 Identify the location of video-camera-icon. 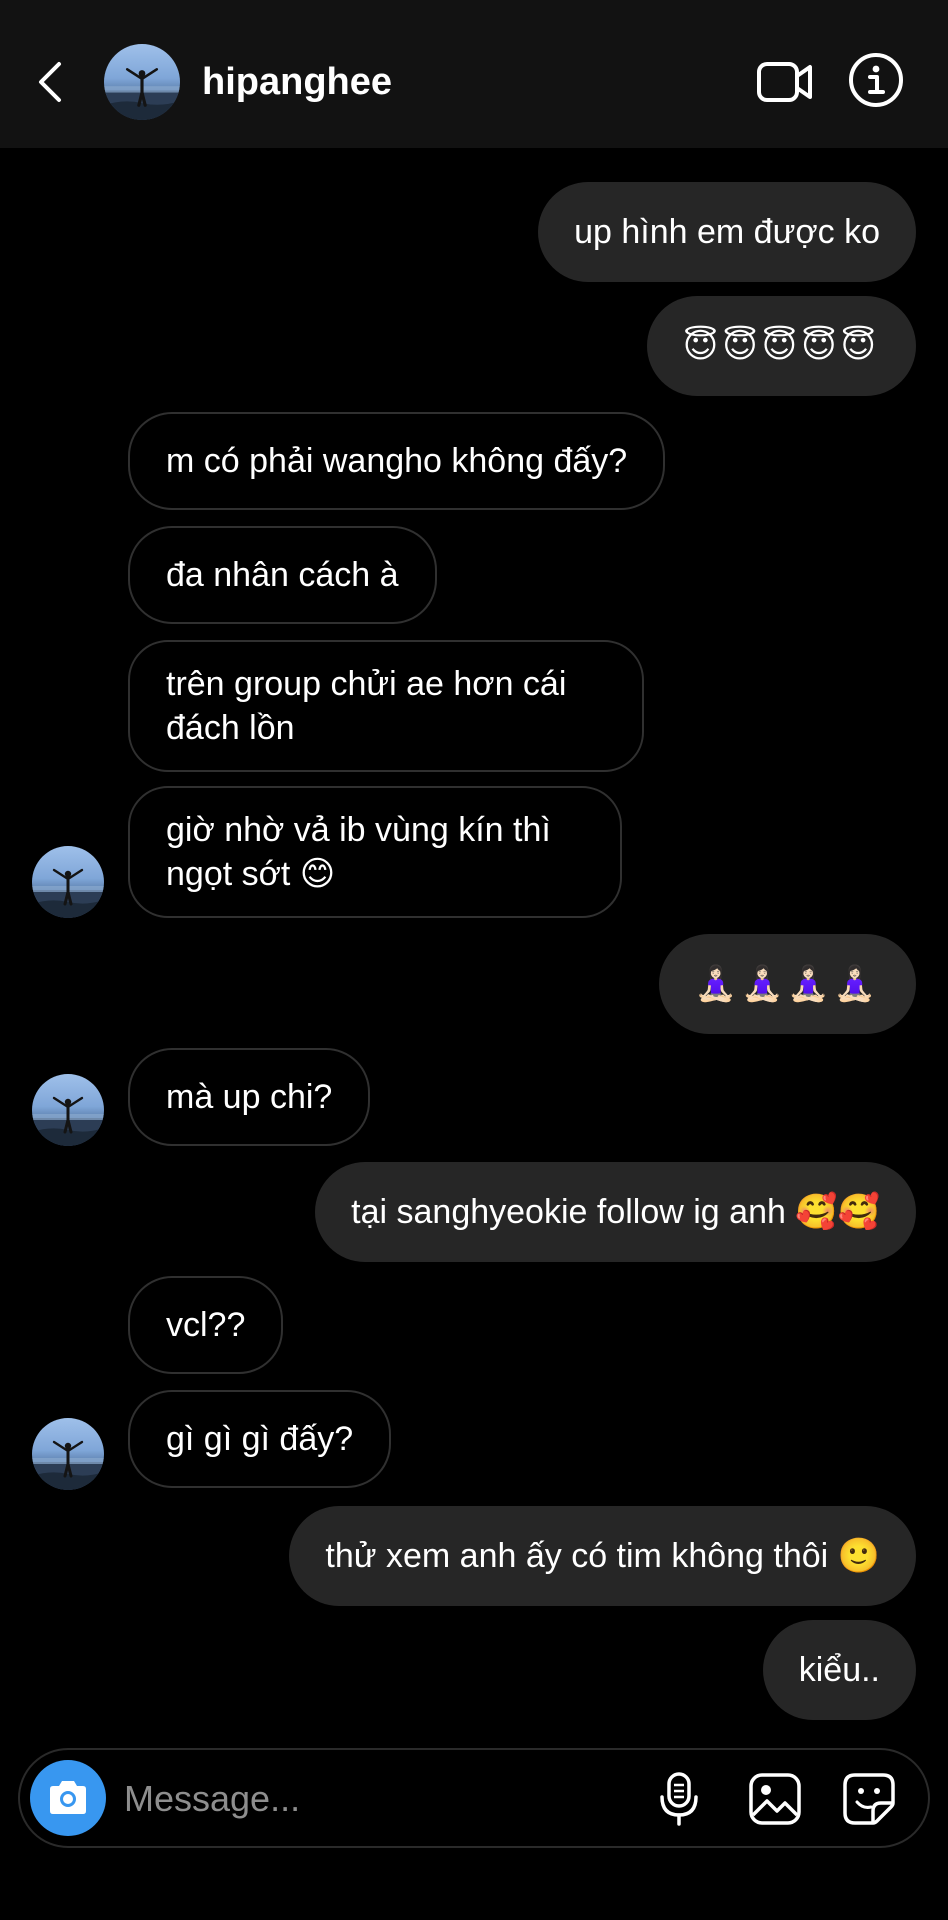
(784, 82).